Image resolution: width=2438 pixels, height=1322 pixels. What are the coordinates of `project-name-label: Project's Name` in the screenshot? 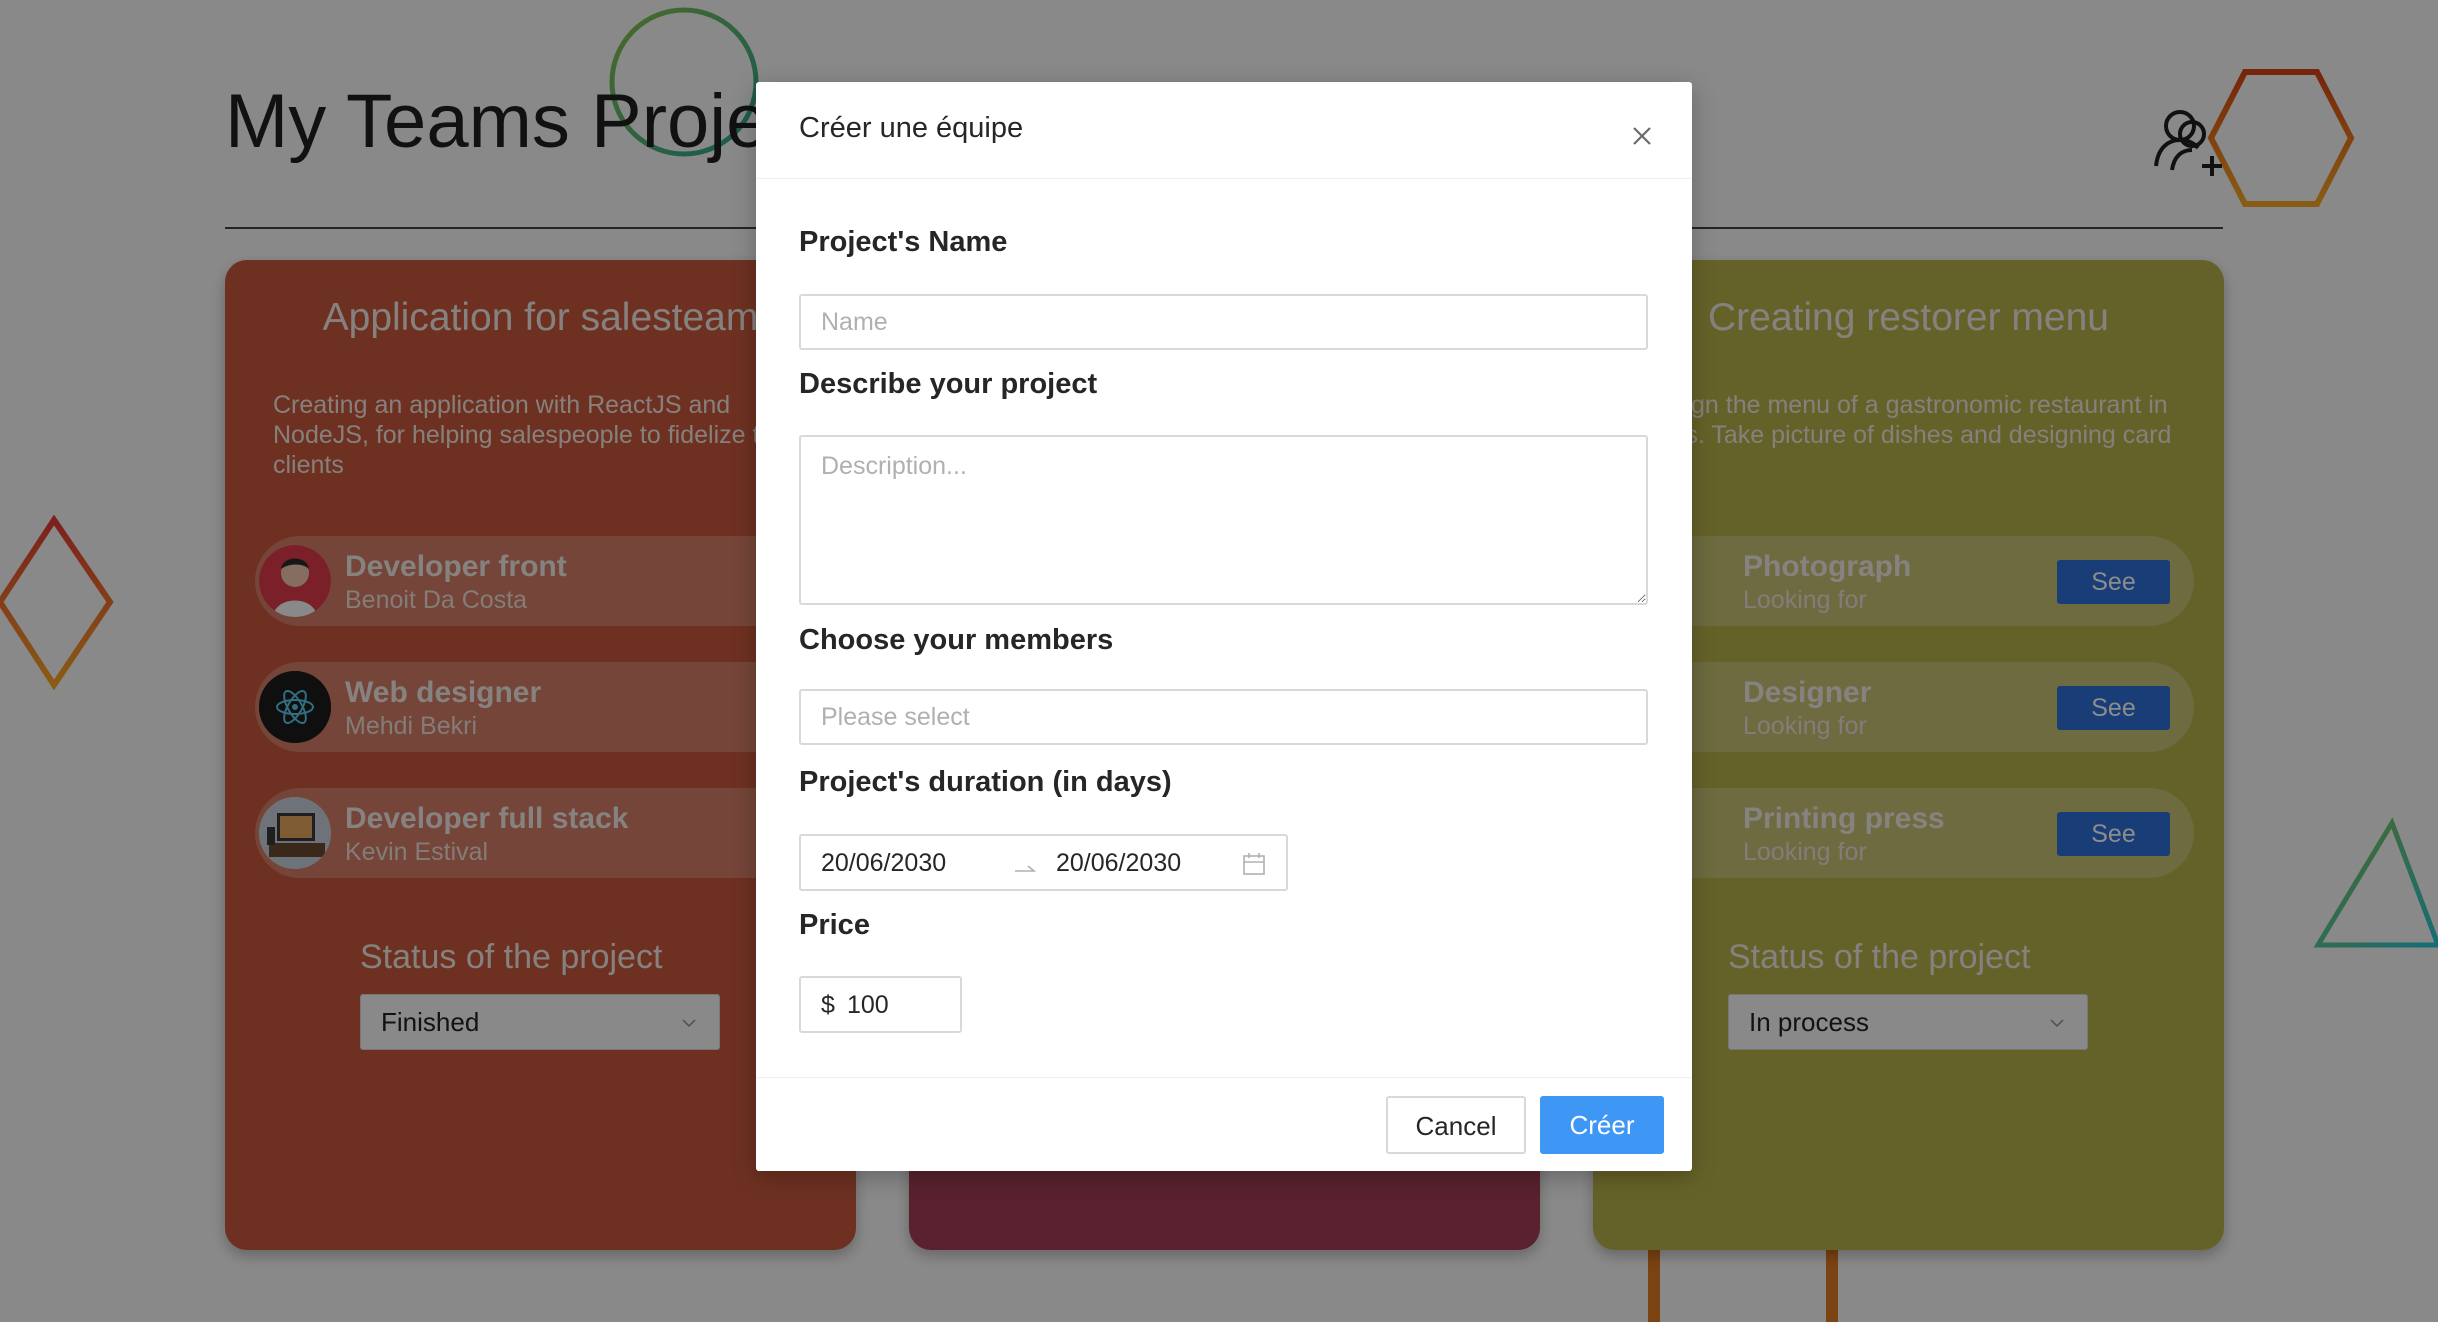 It's located at (903, 242).